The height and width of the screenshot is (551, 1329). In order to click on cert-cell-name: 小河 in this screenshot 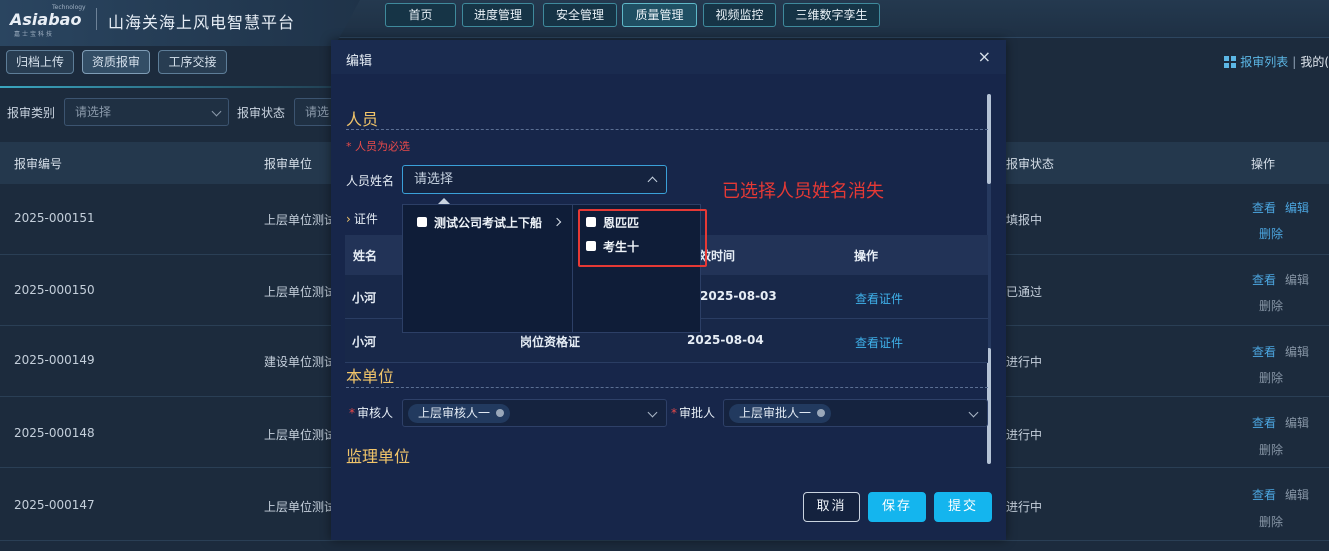, I will do `click(364, 342)`.